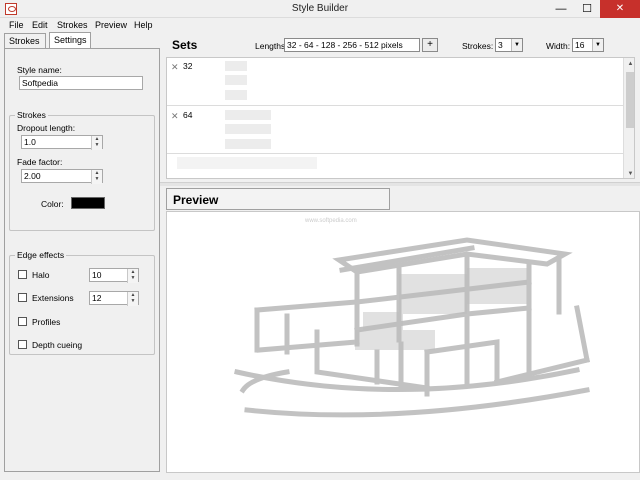 Image resolution: width=640 pixels, height=480 pixels. Describe the element at coordinates (40, 25) in the screenshot. I see `menu-edit: Edit` at that location.